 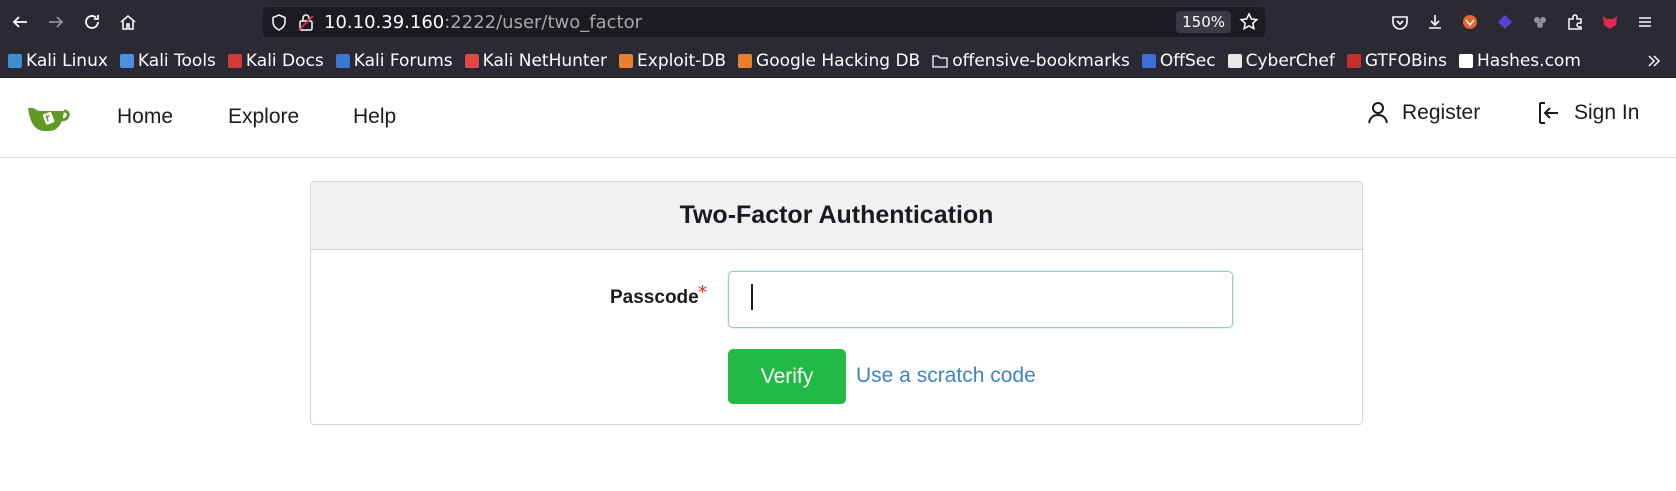 I want to click on shield-icon, so click(x=279, y=22).